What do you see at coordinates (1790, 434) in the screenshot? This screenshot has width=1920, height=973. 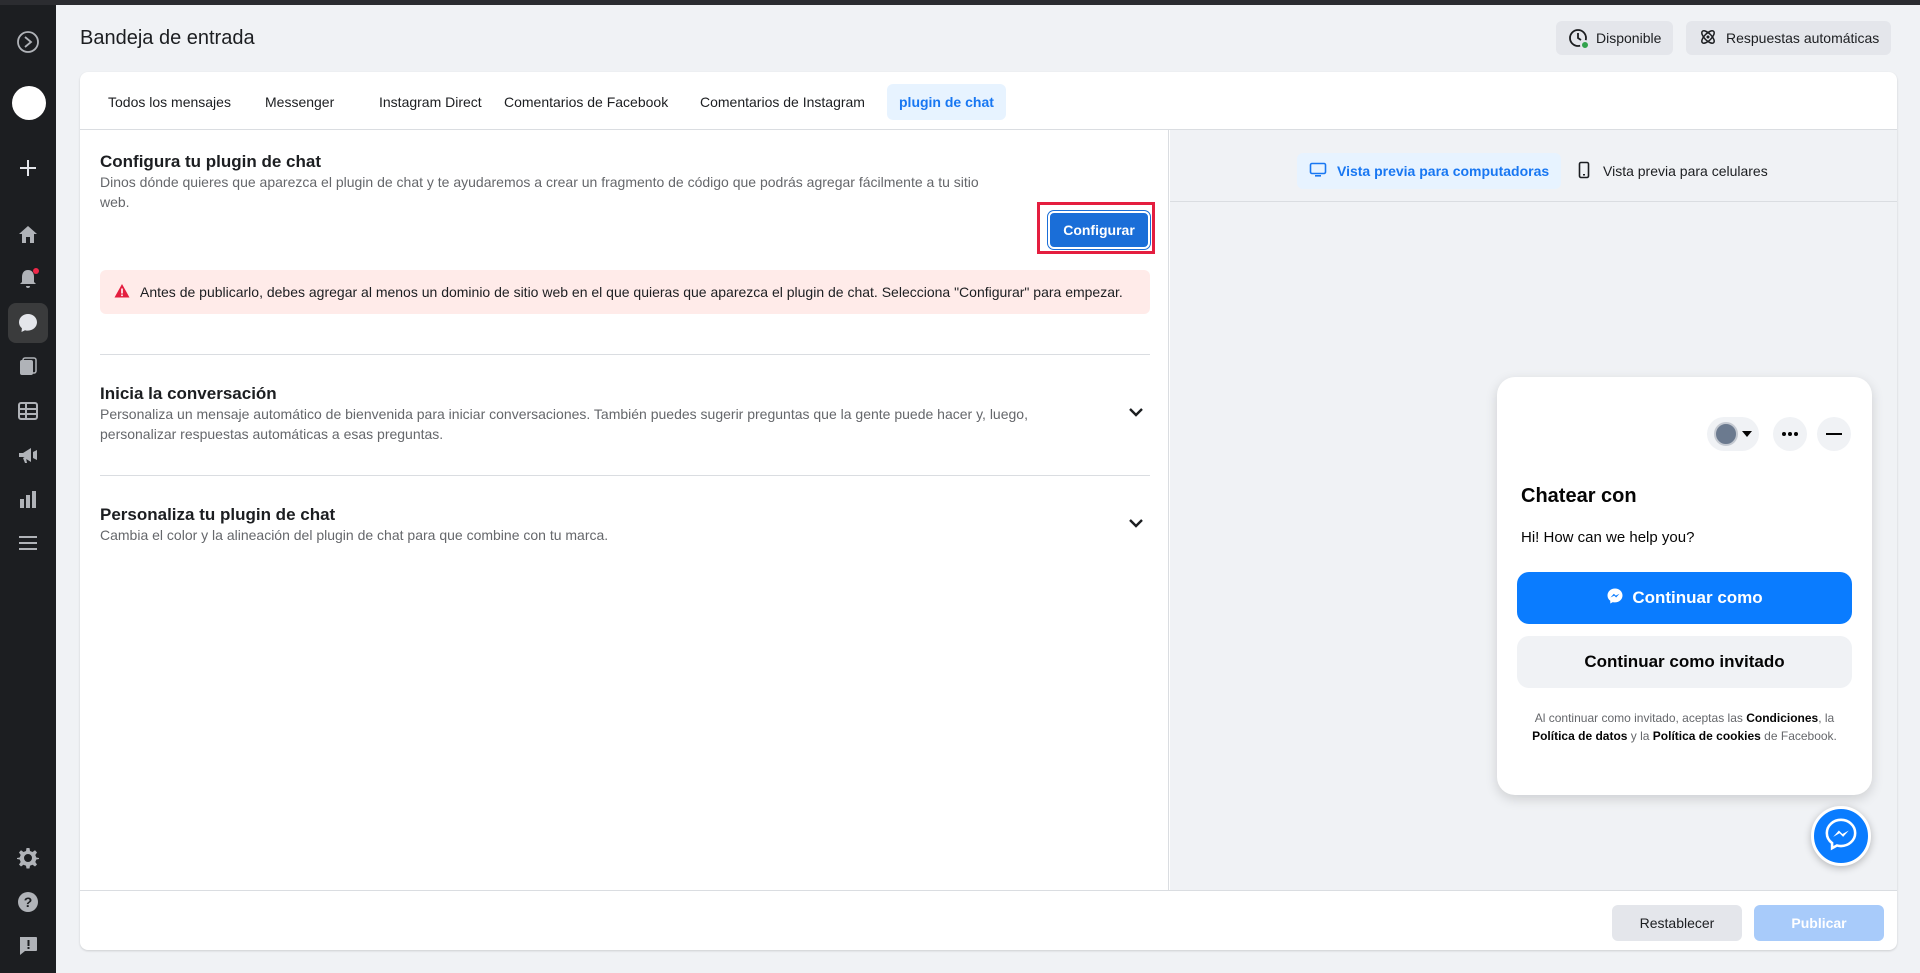 I see `more-options-icon` at bounding box center [1790, 434].